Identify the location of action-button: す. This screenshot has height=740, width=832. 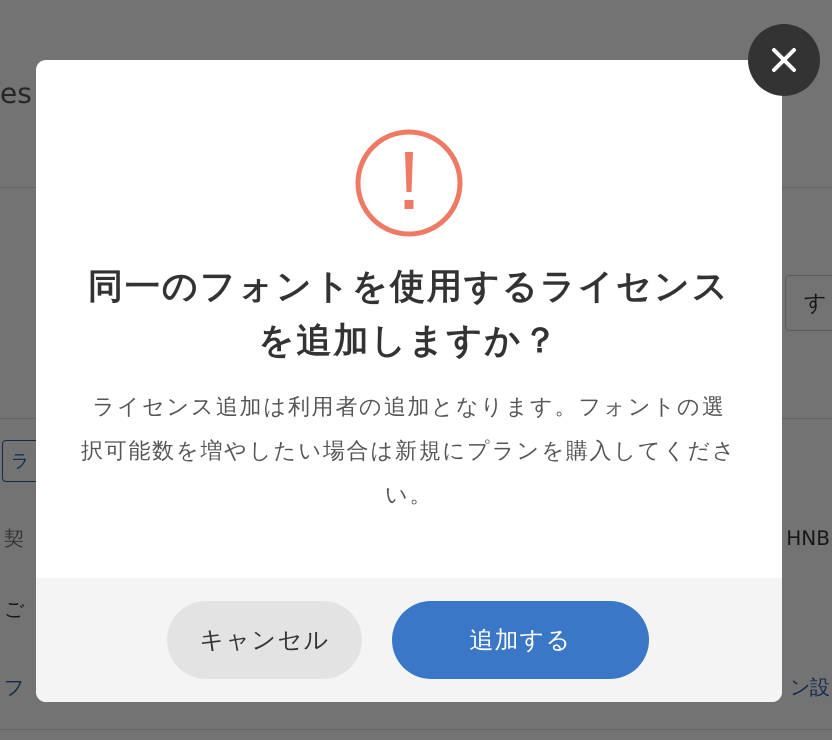
(808, 303).